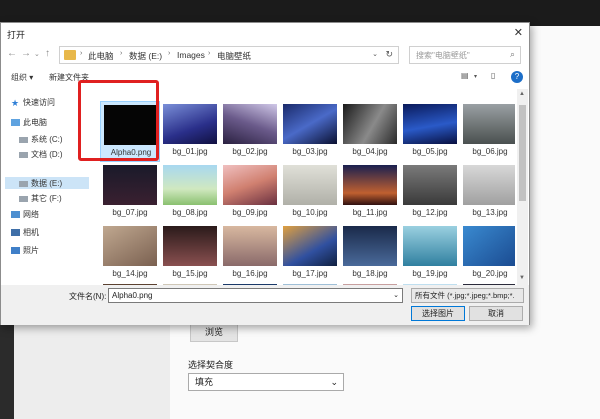 This screenshot has width=600, height=419. Describe the element at coordinates (522, 153) in the screenshot. I see `scrollbar-thumb` at that location.